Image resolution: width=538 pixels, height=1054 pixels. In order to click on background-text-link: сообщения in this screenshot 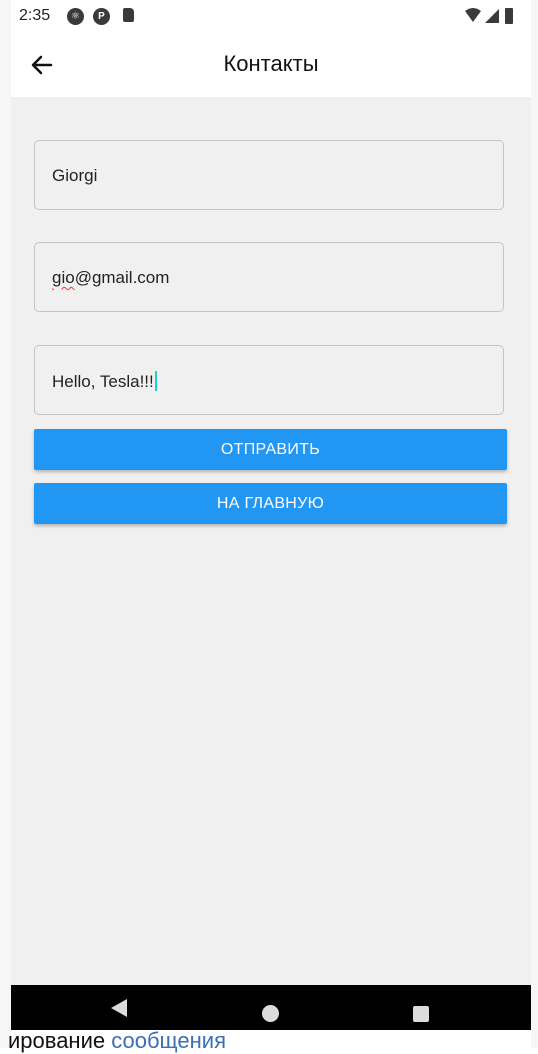, I will do `click(168, 1040)`.